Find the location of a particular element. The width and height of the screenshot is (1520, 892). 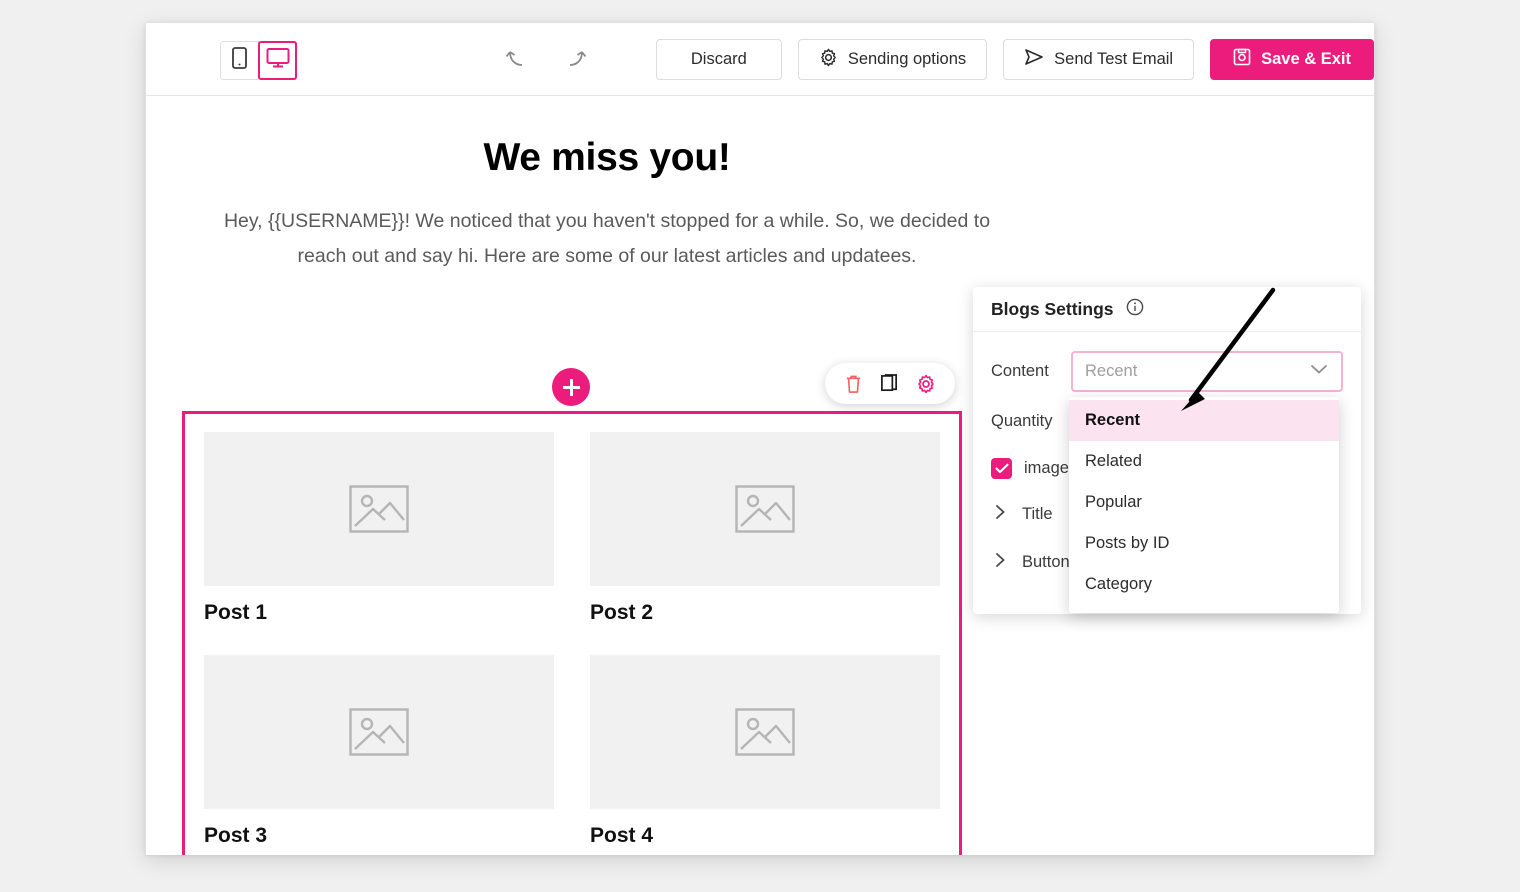

content-select-value: Recent is located at coordinates (1111, 370).